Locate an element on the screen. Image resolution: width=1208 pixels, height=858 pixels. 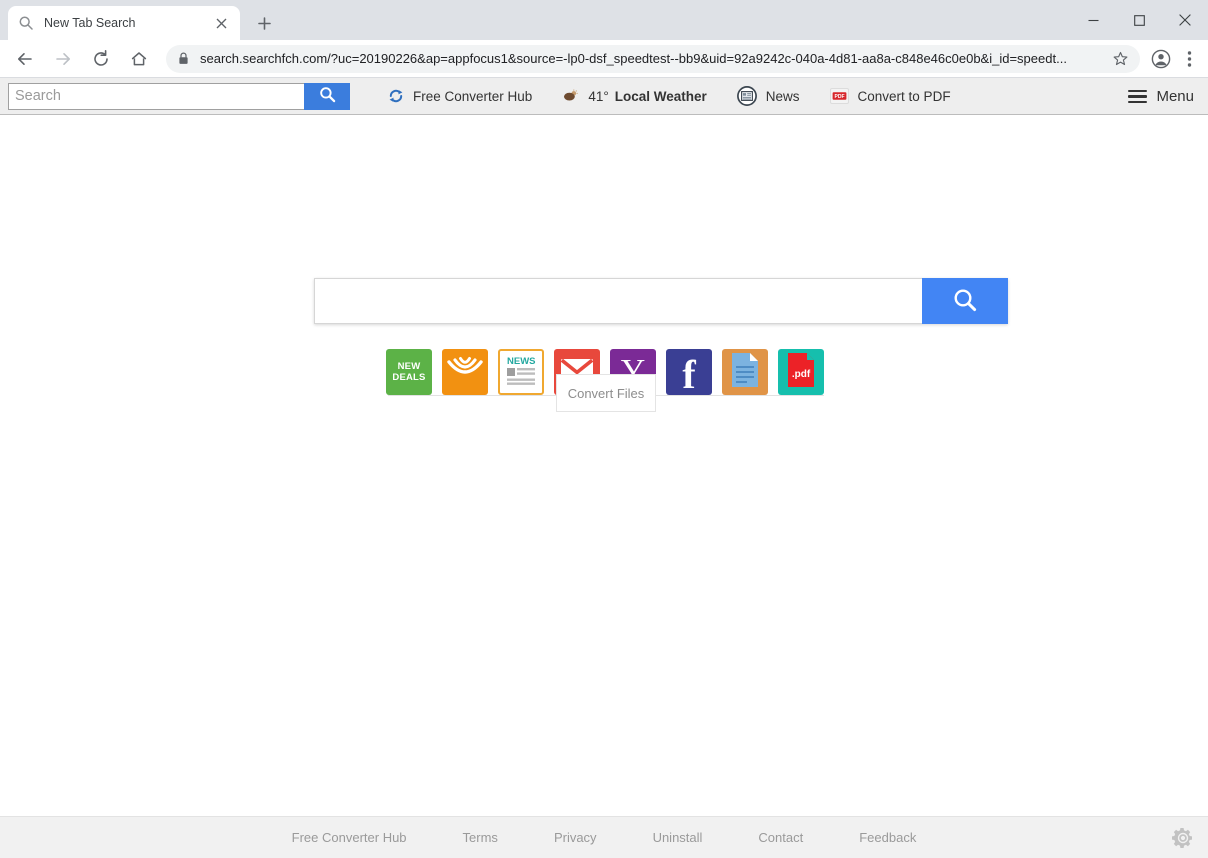
new-tab-button is located at coordinates (264, 23).